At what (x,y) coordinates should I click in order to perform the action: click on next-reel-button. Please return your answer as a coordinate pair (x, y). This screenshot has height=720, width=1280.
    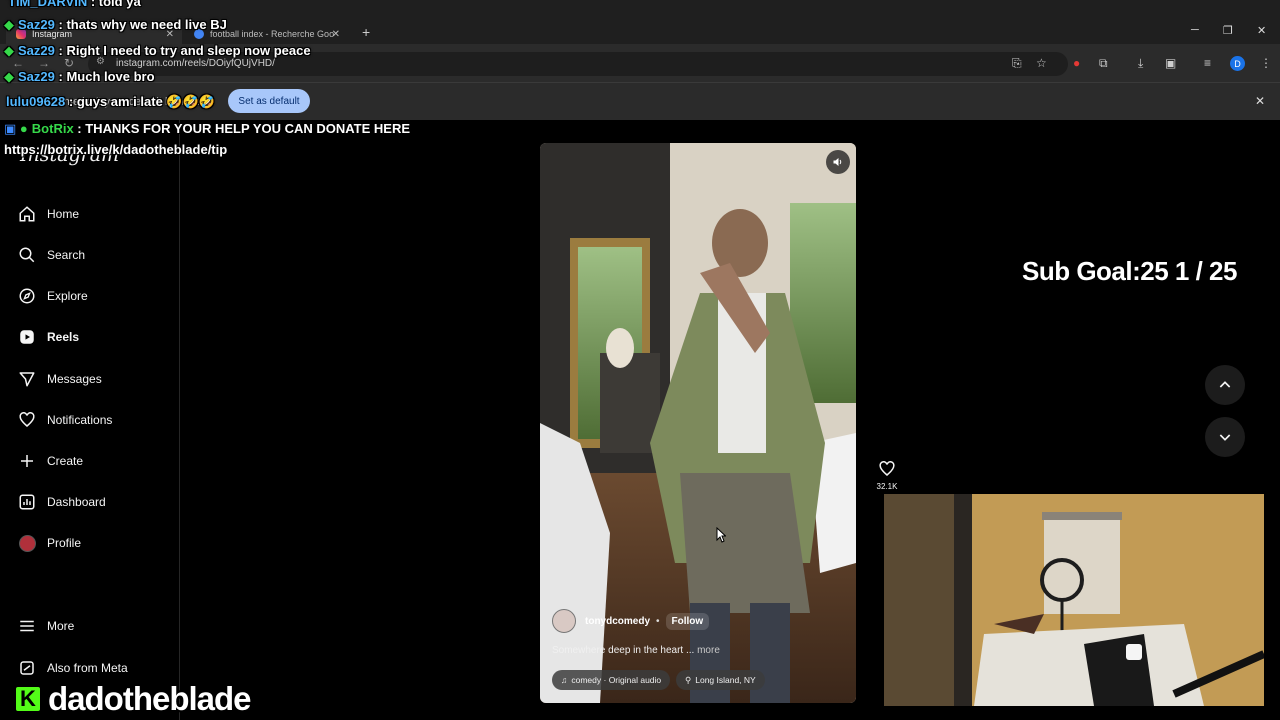
    Looking at the image, I should click on (1225, 437).